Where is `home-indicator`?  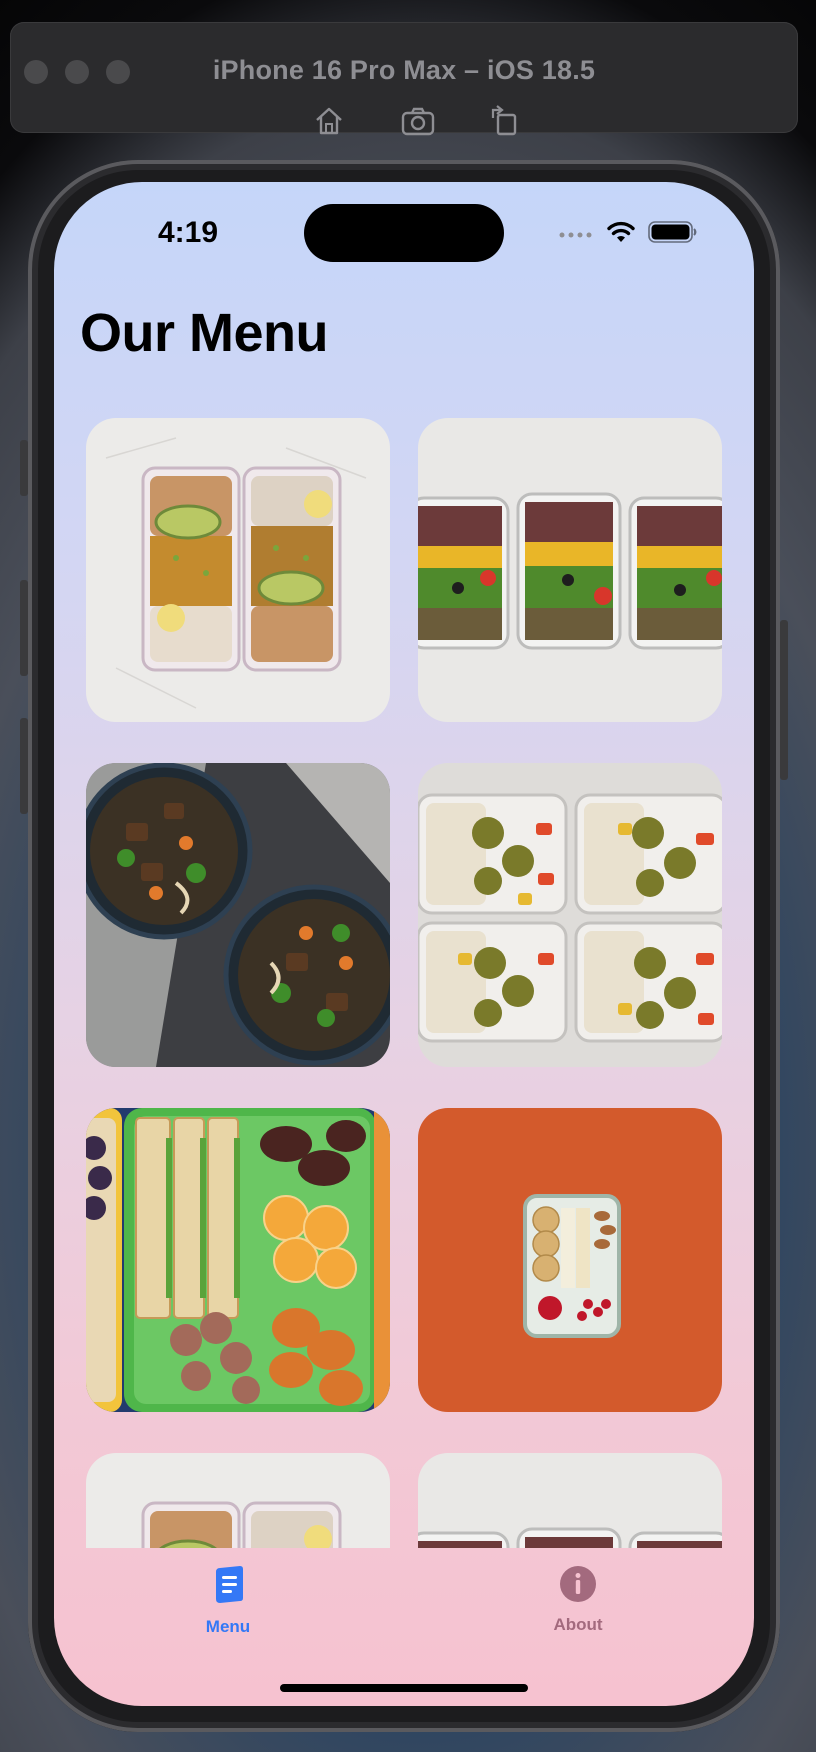 home-indicator is located at coordinates (404, 1688).